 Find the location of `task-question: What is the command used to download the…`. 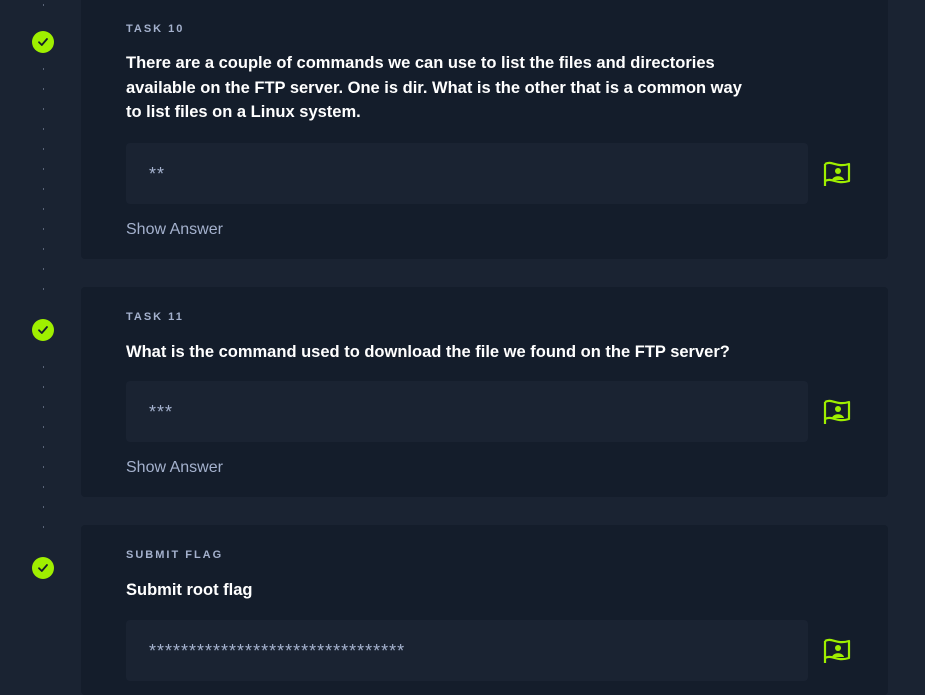

task-question: What is the command used to download the… is located at coordinates (428, 352).